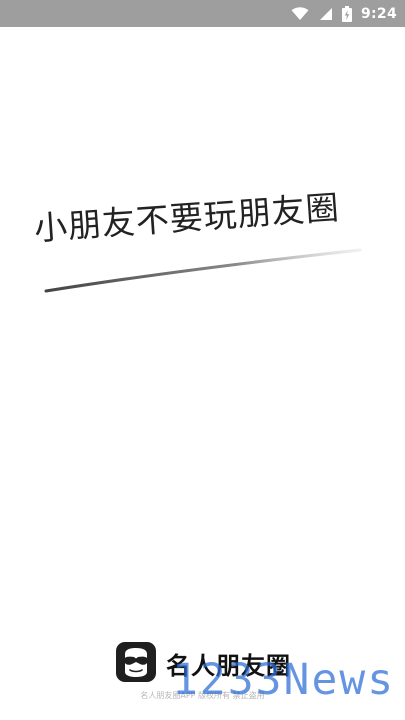  I want to click on sunglasses-mask-icon, so click(136, 662).